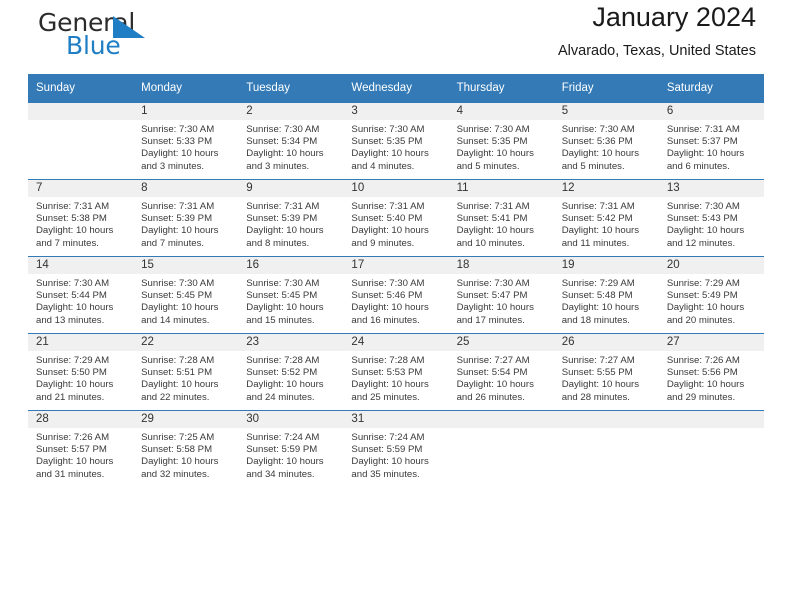  What do you see at coordinates (175, 474) in the screenshot?
I see `daylight-text-line2: and 32 minutes.` at bounding box center [175, 474].